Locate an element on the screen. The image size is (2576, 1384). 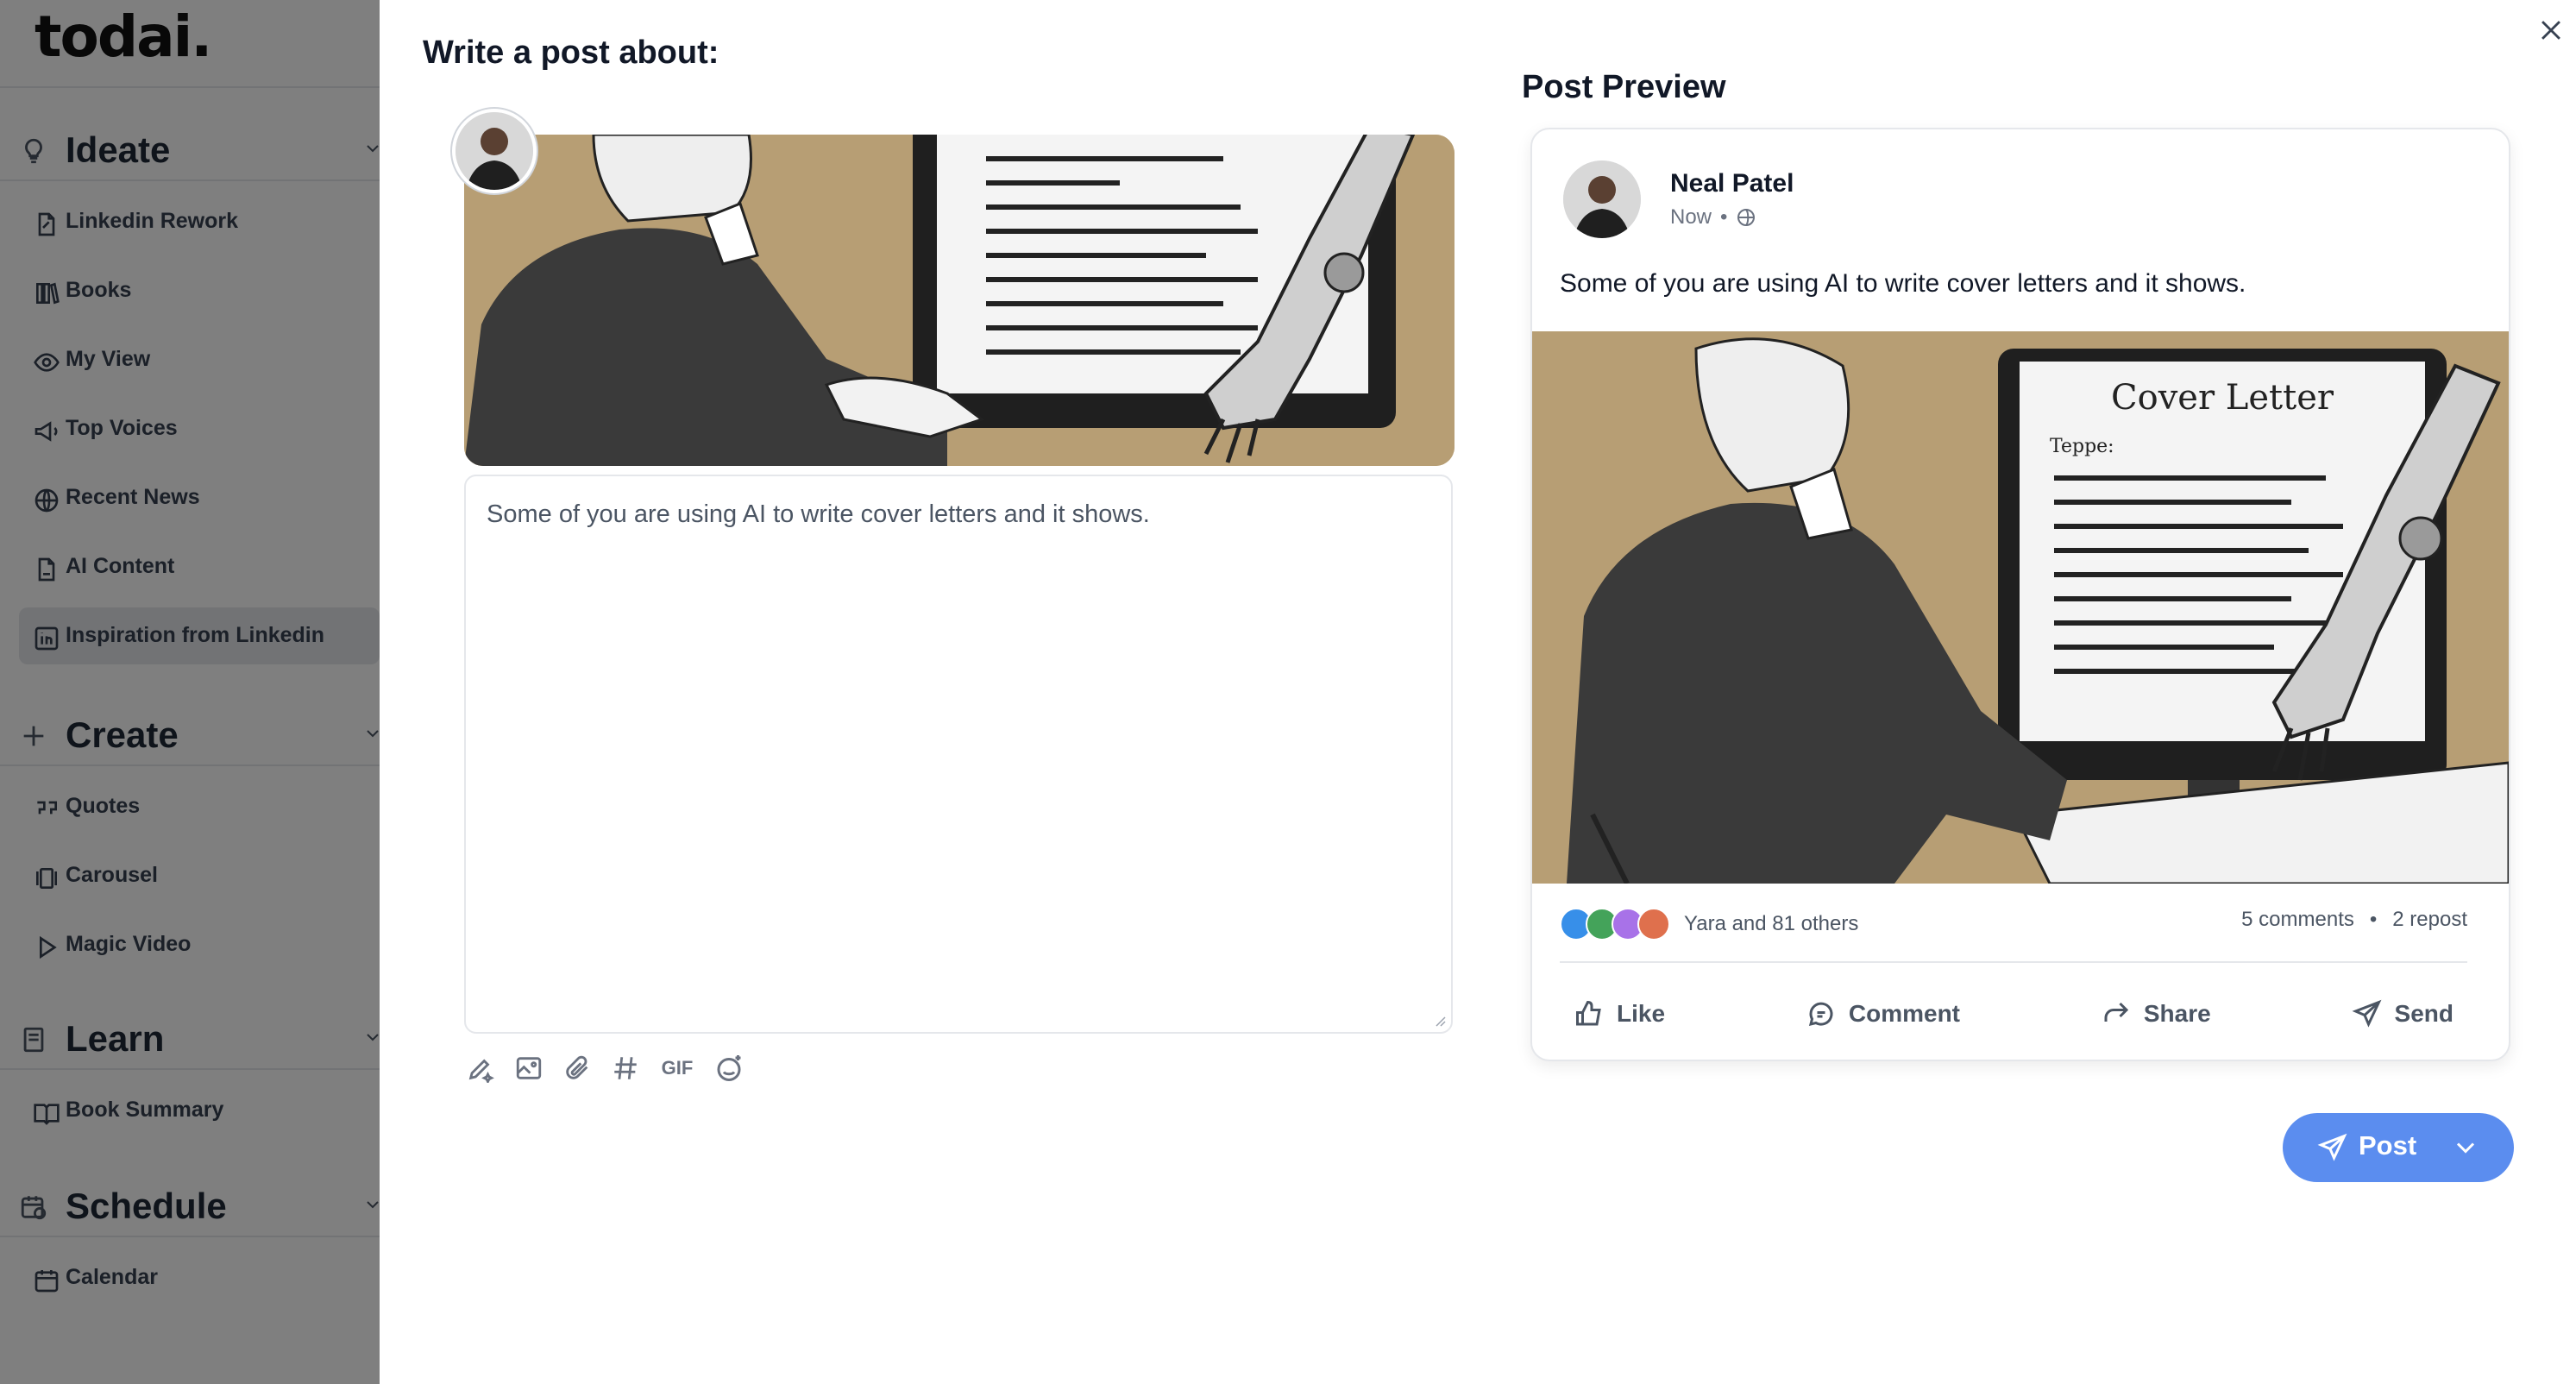
ai-image-icon is located at coordinates (529, 1068).